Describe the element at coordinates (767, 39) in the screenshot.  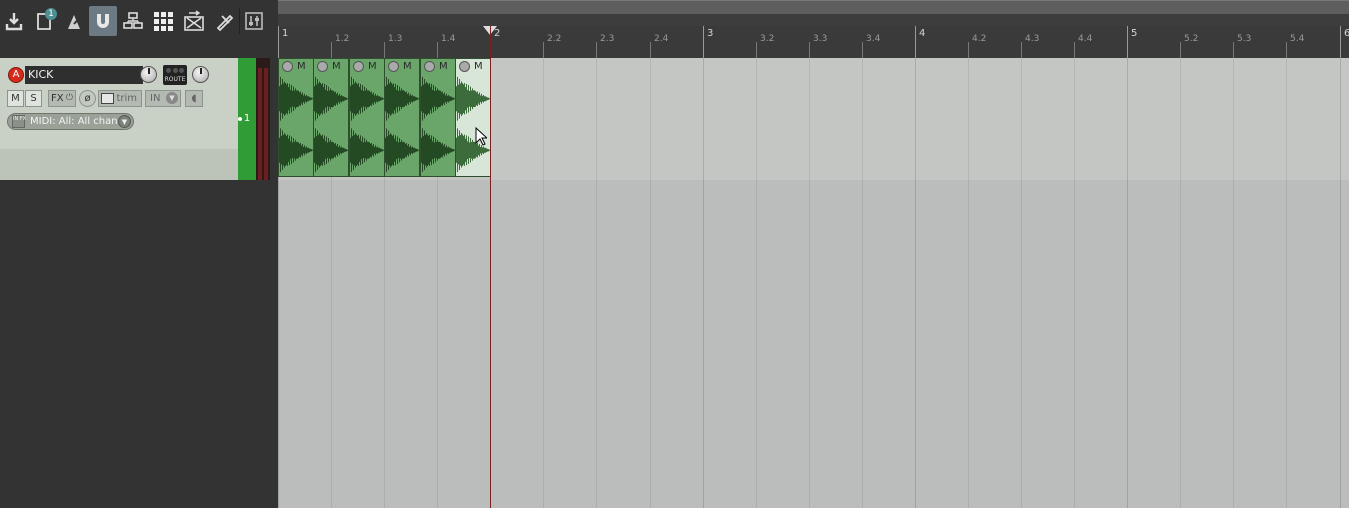
I see `ruler-beat-label: 3.2` at that location.